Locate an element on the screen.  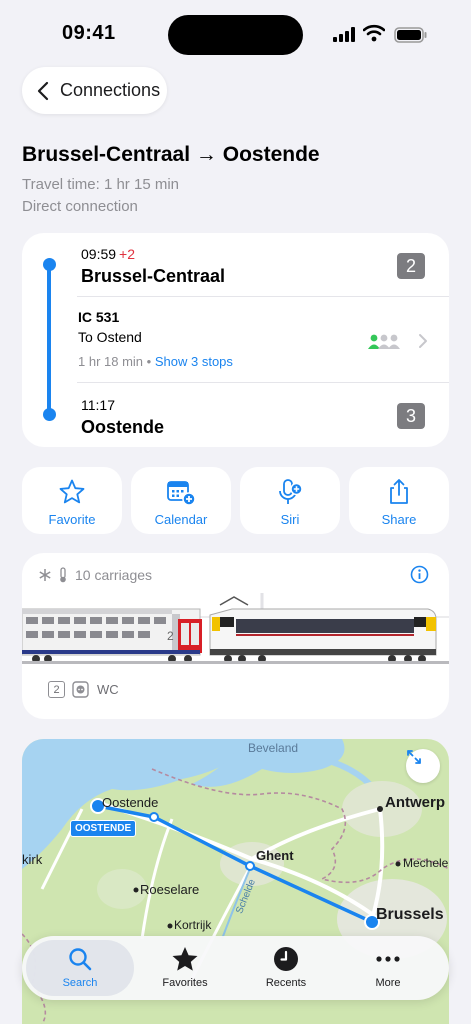
train-name: IC 531 is located at coordinates (99, 317).